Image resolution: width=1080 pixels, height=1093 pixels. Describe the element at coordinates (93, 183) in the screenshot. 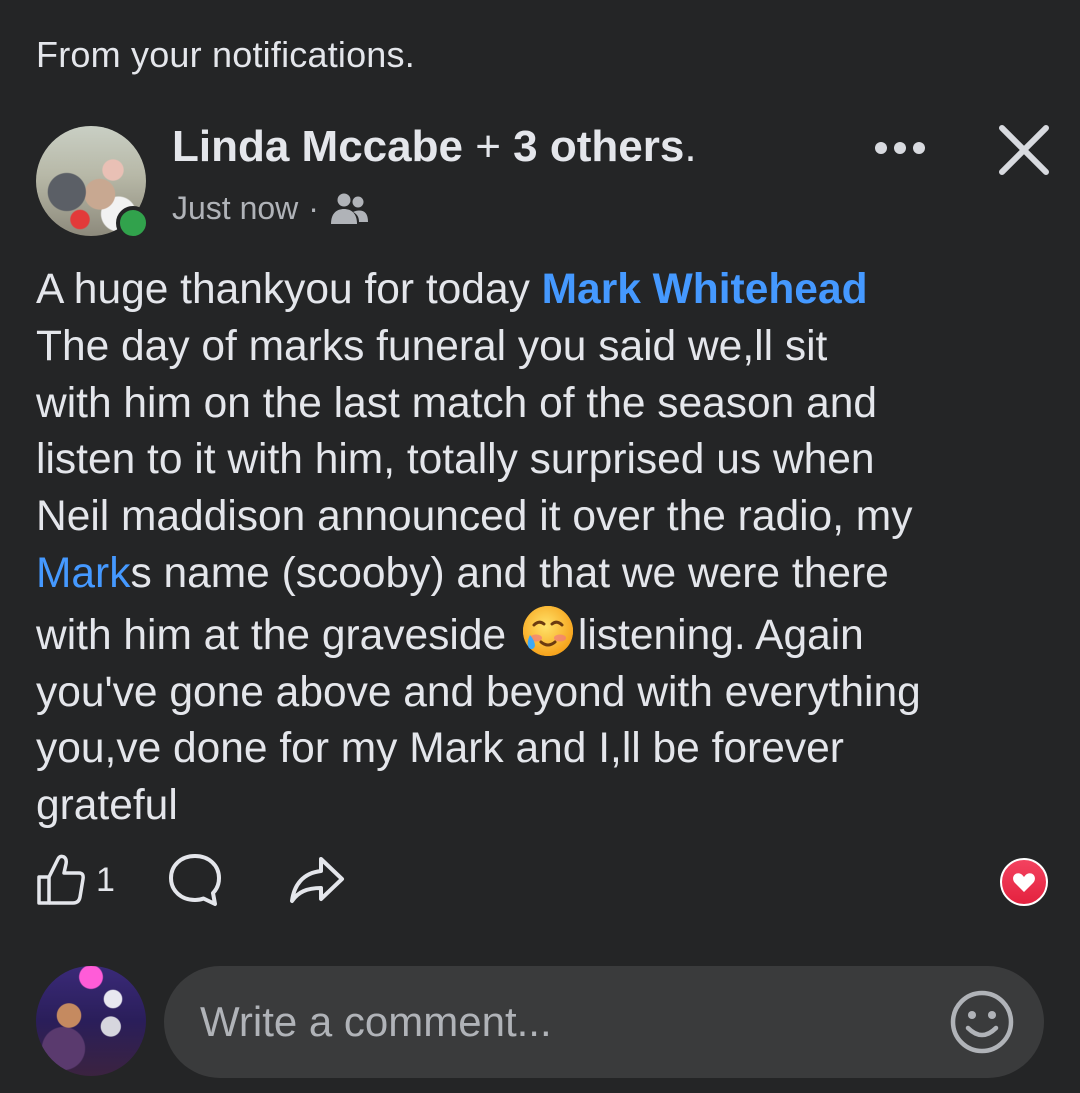

I see `author-avatar-container` at that location.